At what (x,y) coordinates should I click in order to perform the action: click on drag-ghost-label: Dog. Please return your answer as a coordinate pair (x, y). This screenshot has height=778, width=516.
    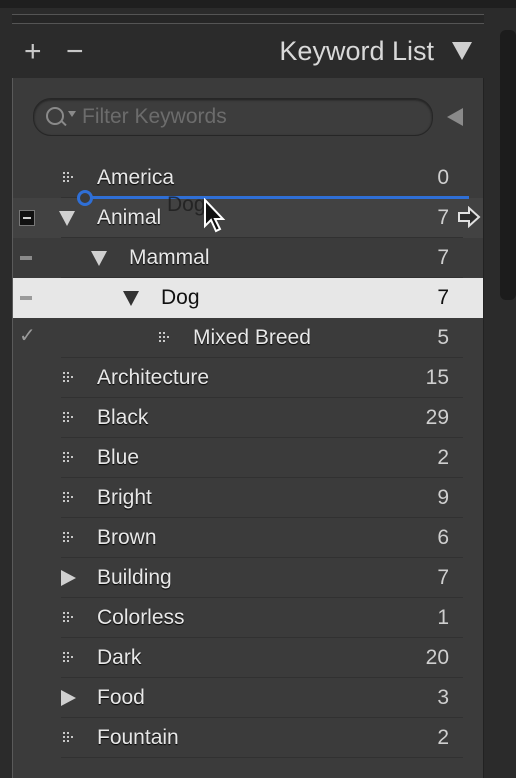
    Looking at the image, I should click on (186, 204).